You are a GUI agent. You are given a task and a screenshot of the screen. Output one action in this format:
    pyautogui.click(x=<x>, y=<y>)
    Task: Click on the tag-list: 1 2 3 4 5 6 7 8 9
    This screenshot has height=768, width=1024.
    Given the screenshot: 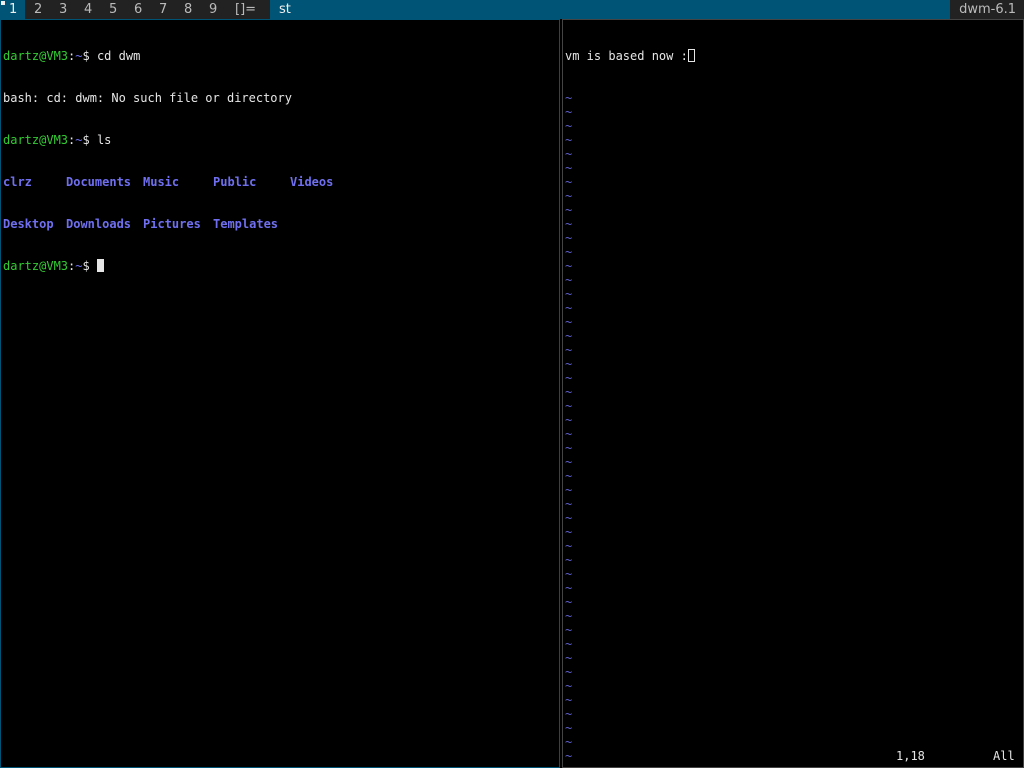 What is the action you would take?
    pyautogui.click(x=112, y=9)
    